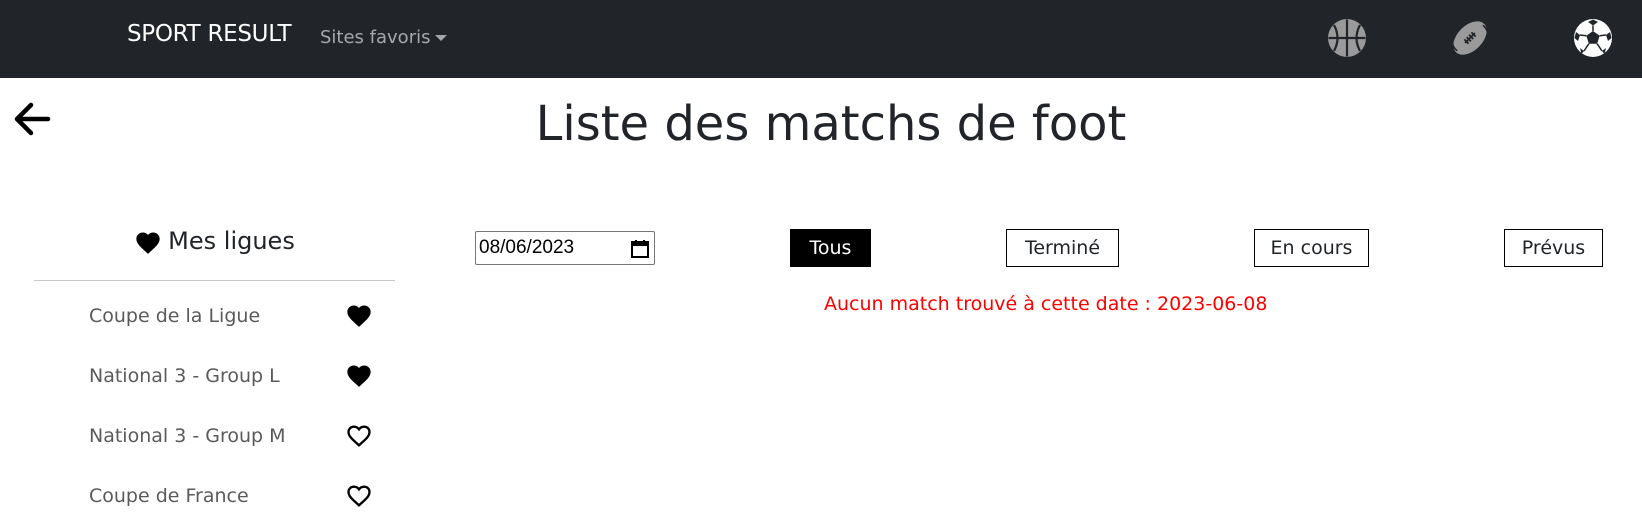 The height and width of the screenshot is (517, 1642). Describe the element at coordinates (1347, 38) in the screenshot. I see `basketball-icon` at that location.